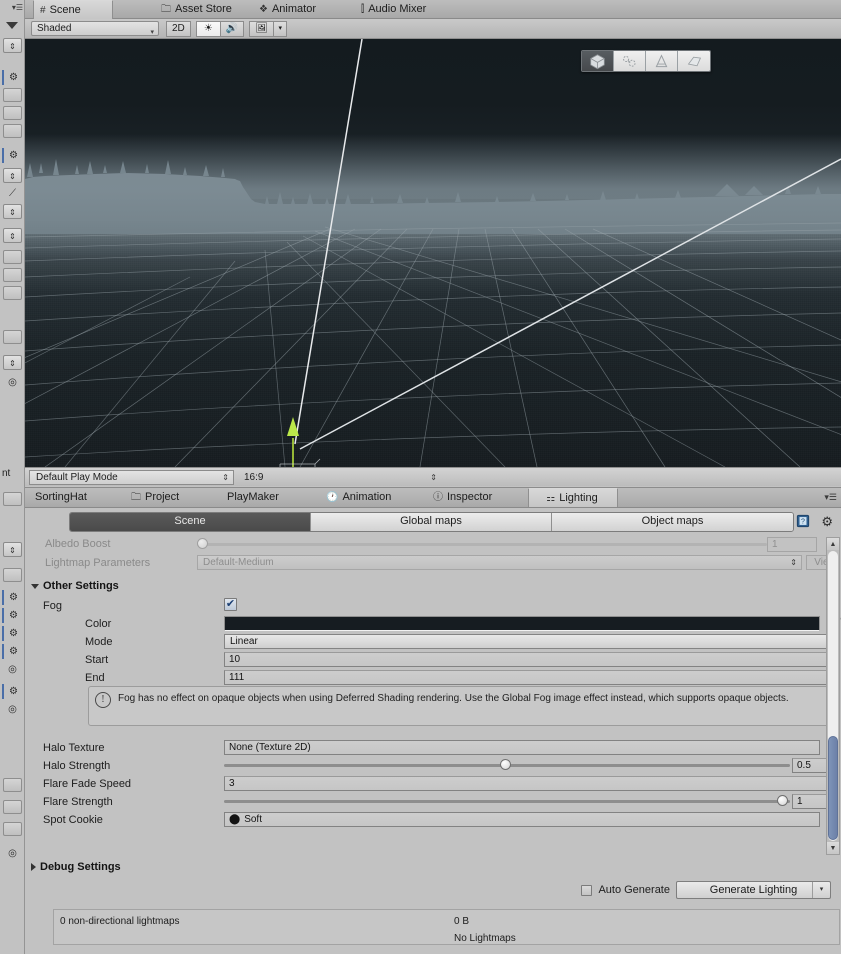  Describe the element at coordinates (12, 77) in the screenshot. I see `rail-gear-icon-1: ⚙` at that location.